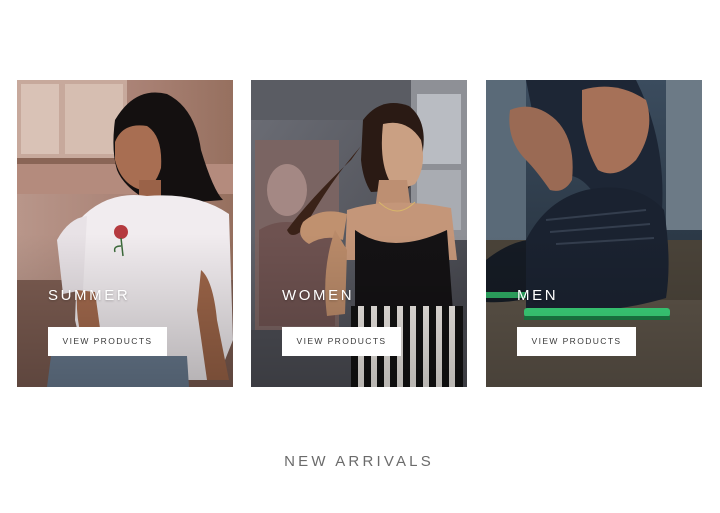 The height and width of the screenshot is (513, 720). I want to click on women-view-products-button: VIEW PRODUCTS, so click(341, 341).